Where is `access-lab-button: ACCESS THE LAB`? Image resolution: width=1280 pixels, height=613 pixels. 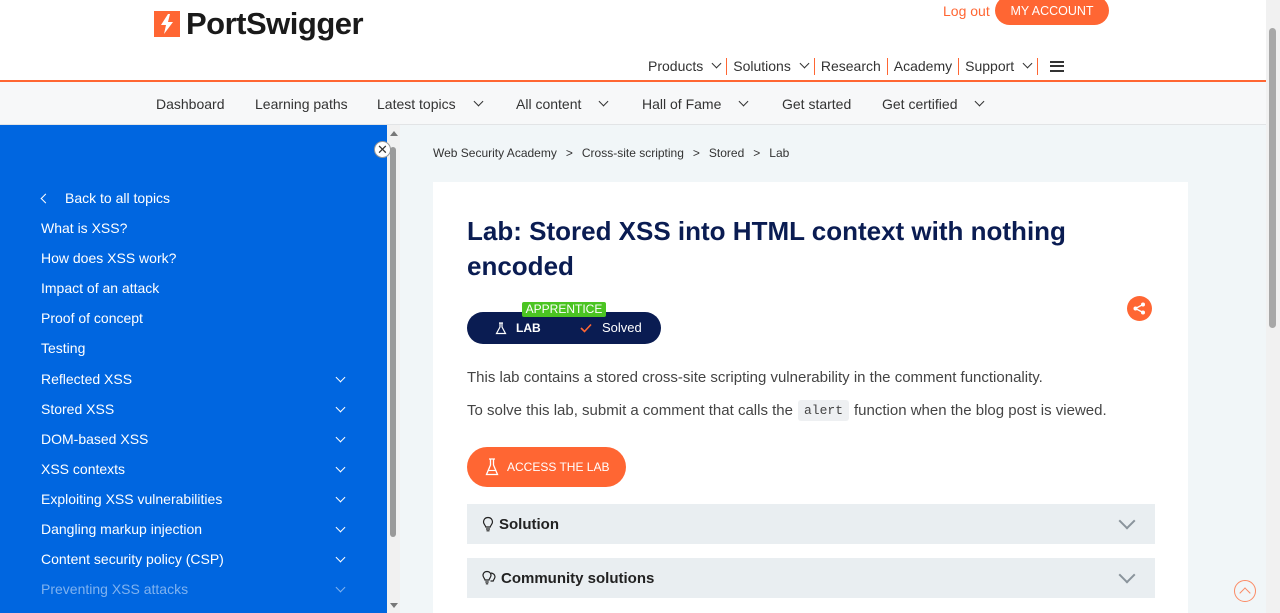
access-lab-button: ACCESS THE LAB is located at coordinates (546, 467).